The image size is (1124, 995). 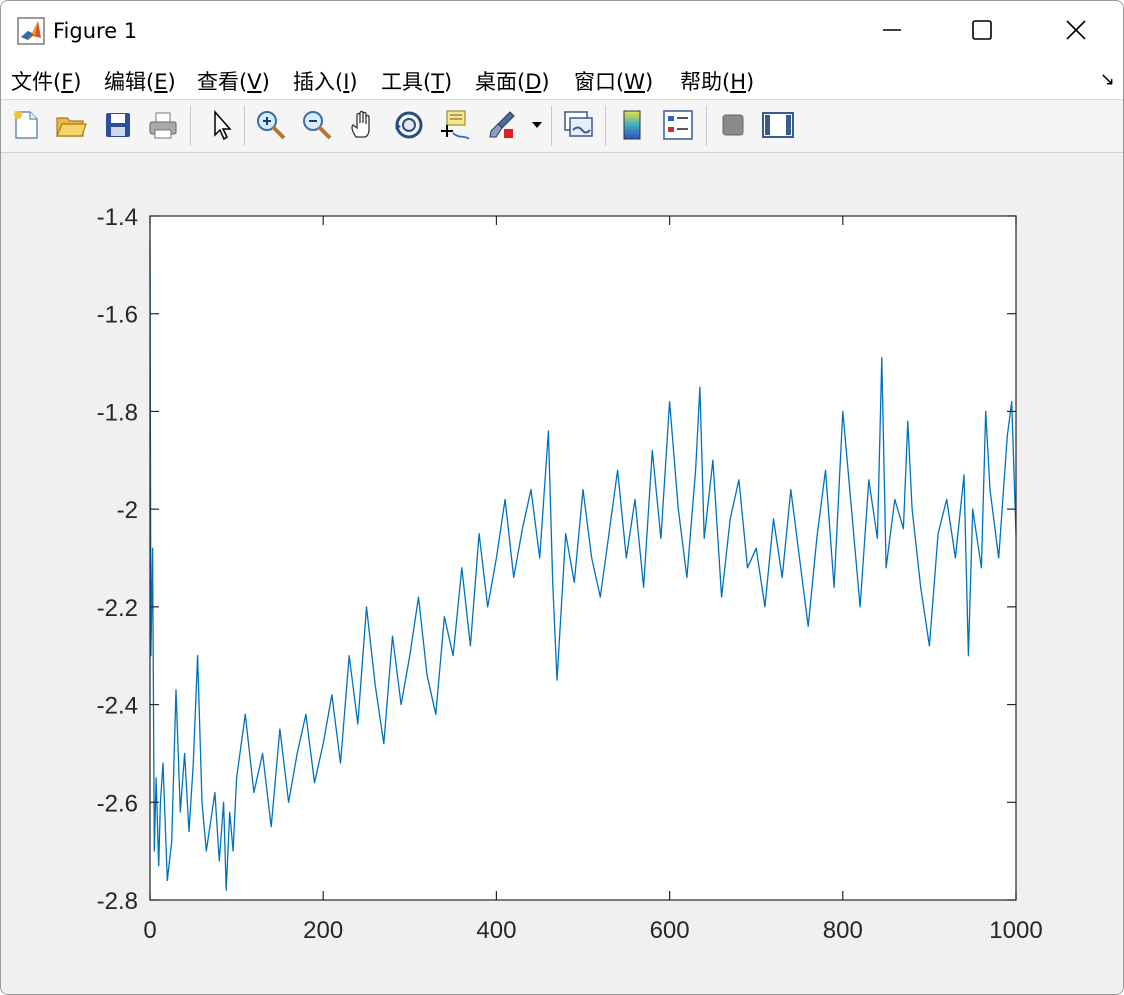 I want to click on rotate-3d-button, so click(x=409, y=125).